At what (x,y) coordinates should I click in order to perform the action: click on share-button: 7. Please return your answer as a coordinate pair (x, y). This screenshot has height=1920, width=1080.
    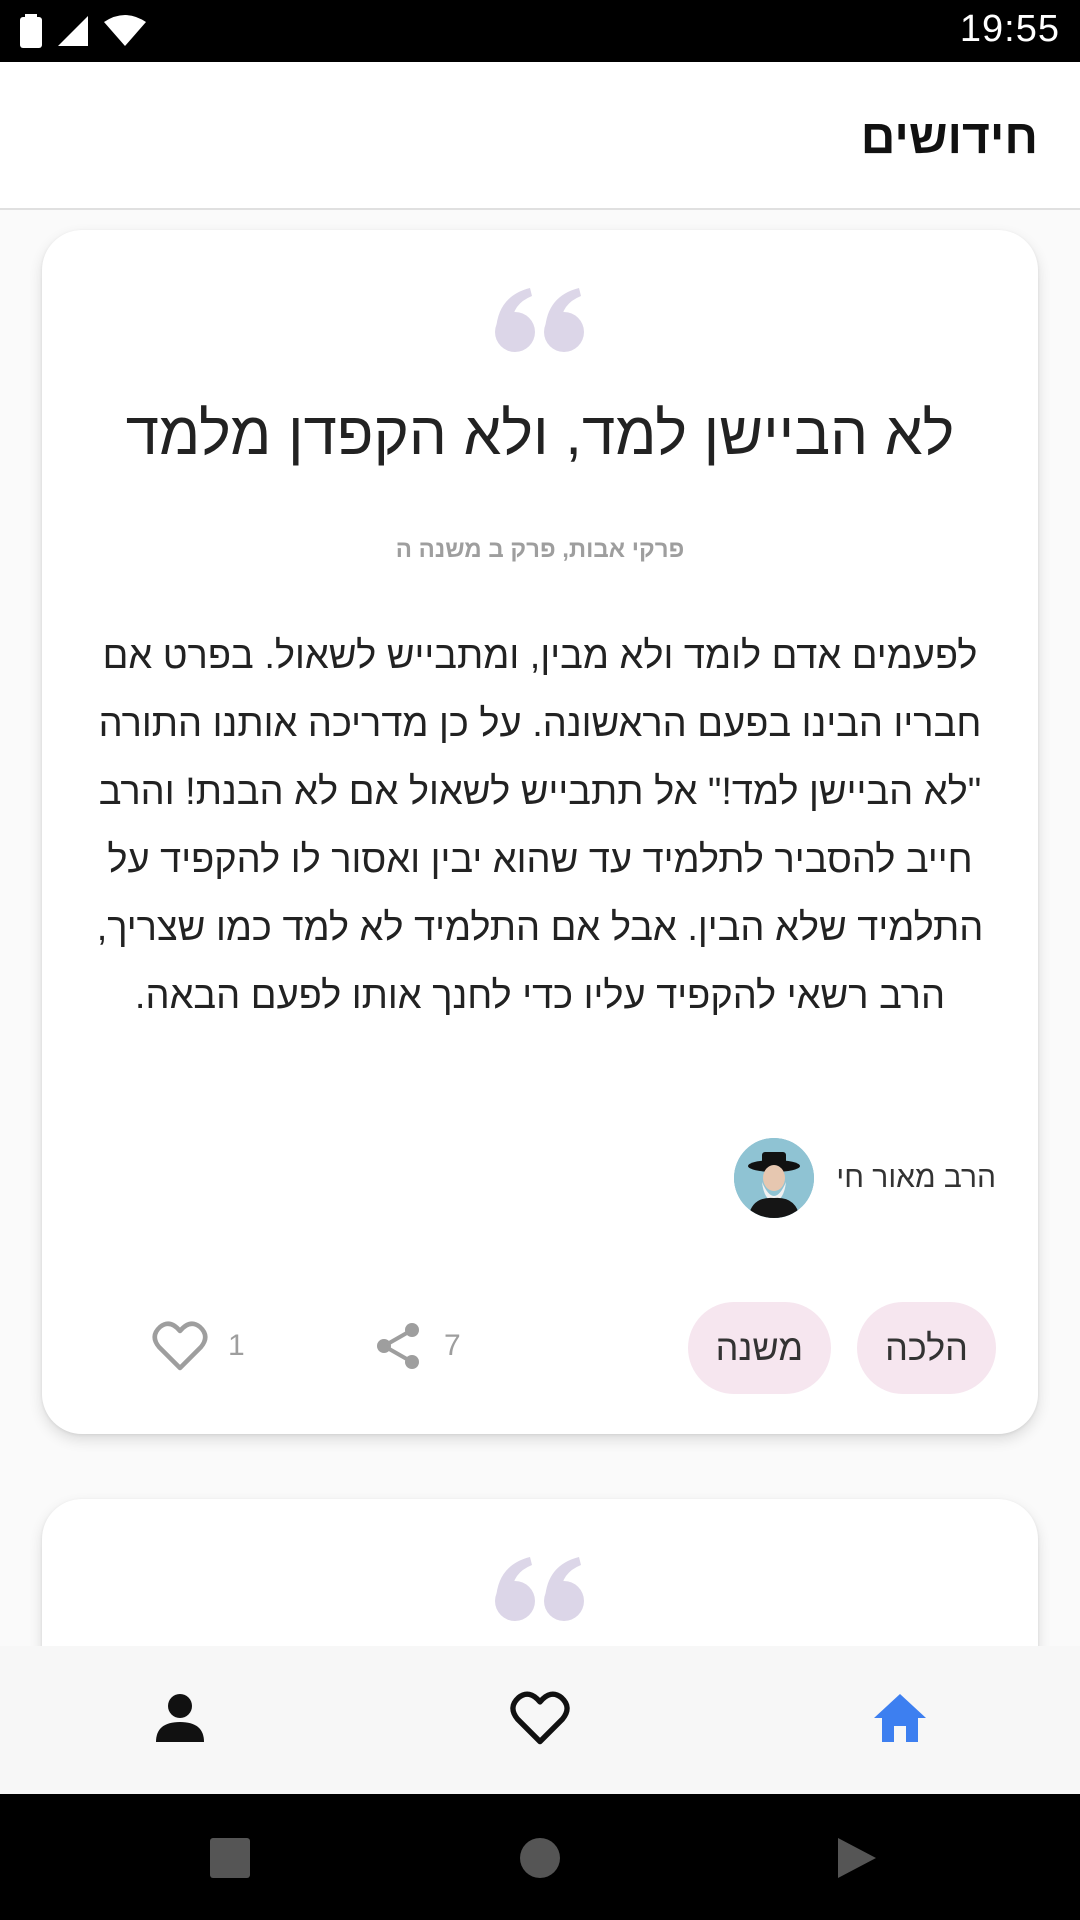
    Looking at the image, I should click on (416, 1346).